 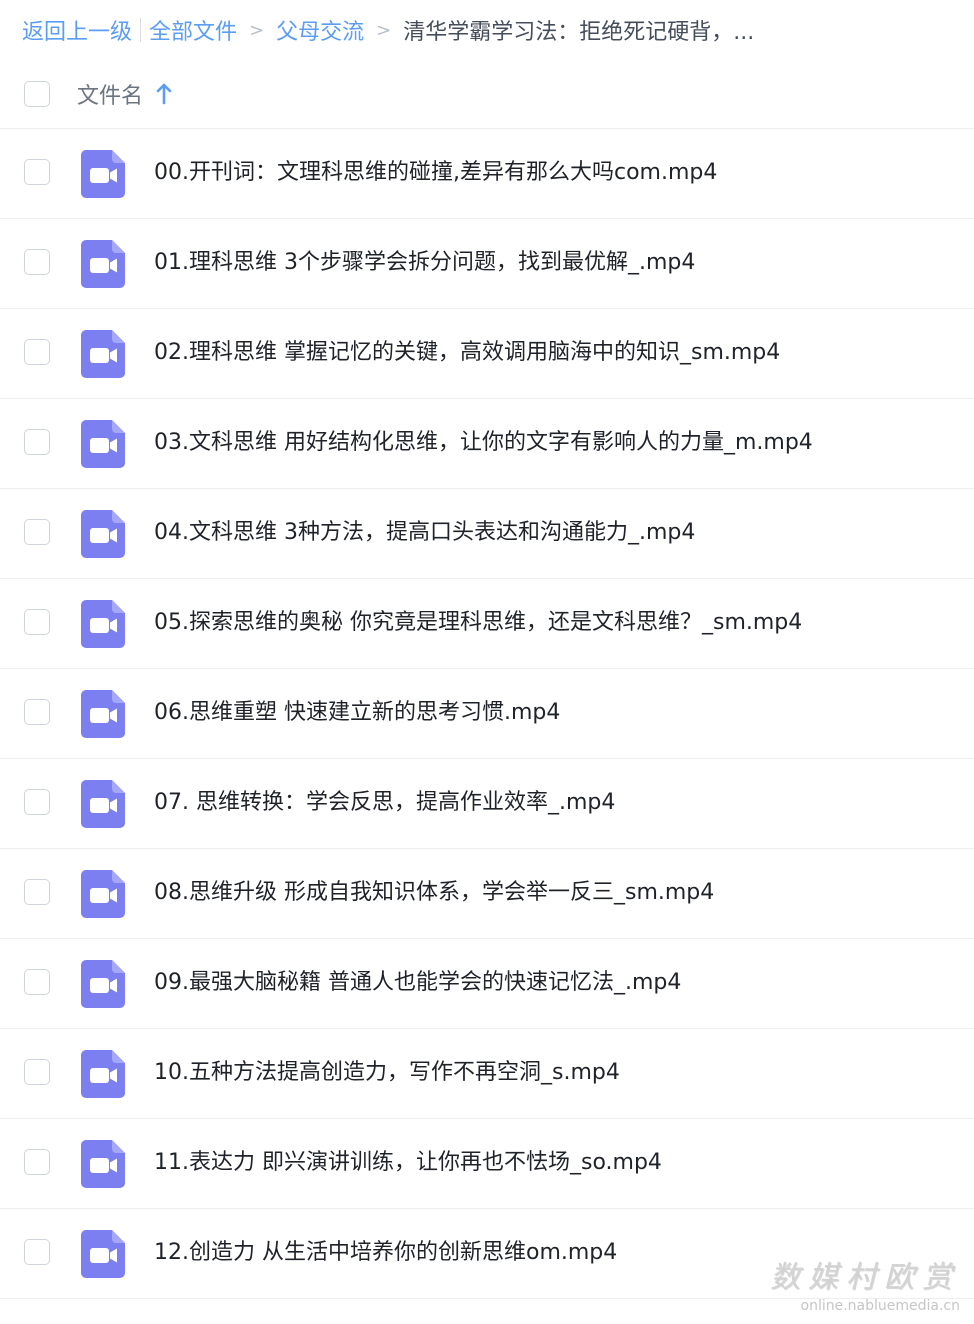 What do you see at coordinates (164, 94) in the screenshot?
I see `arrow-up-icon` at bounding box center [164, 94].